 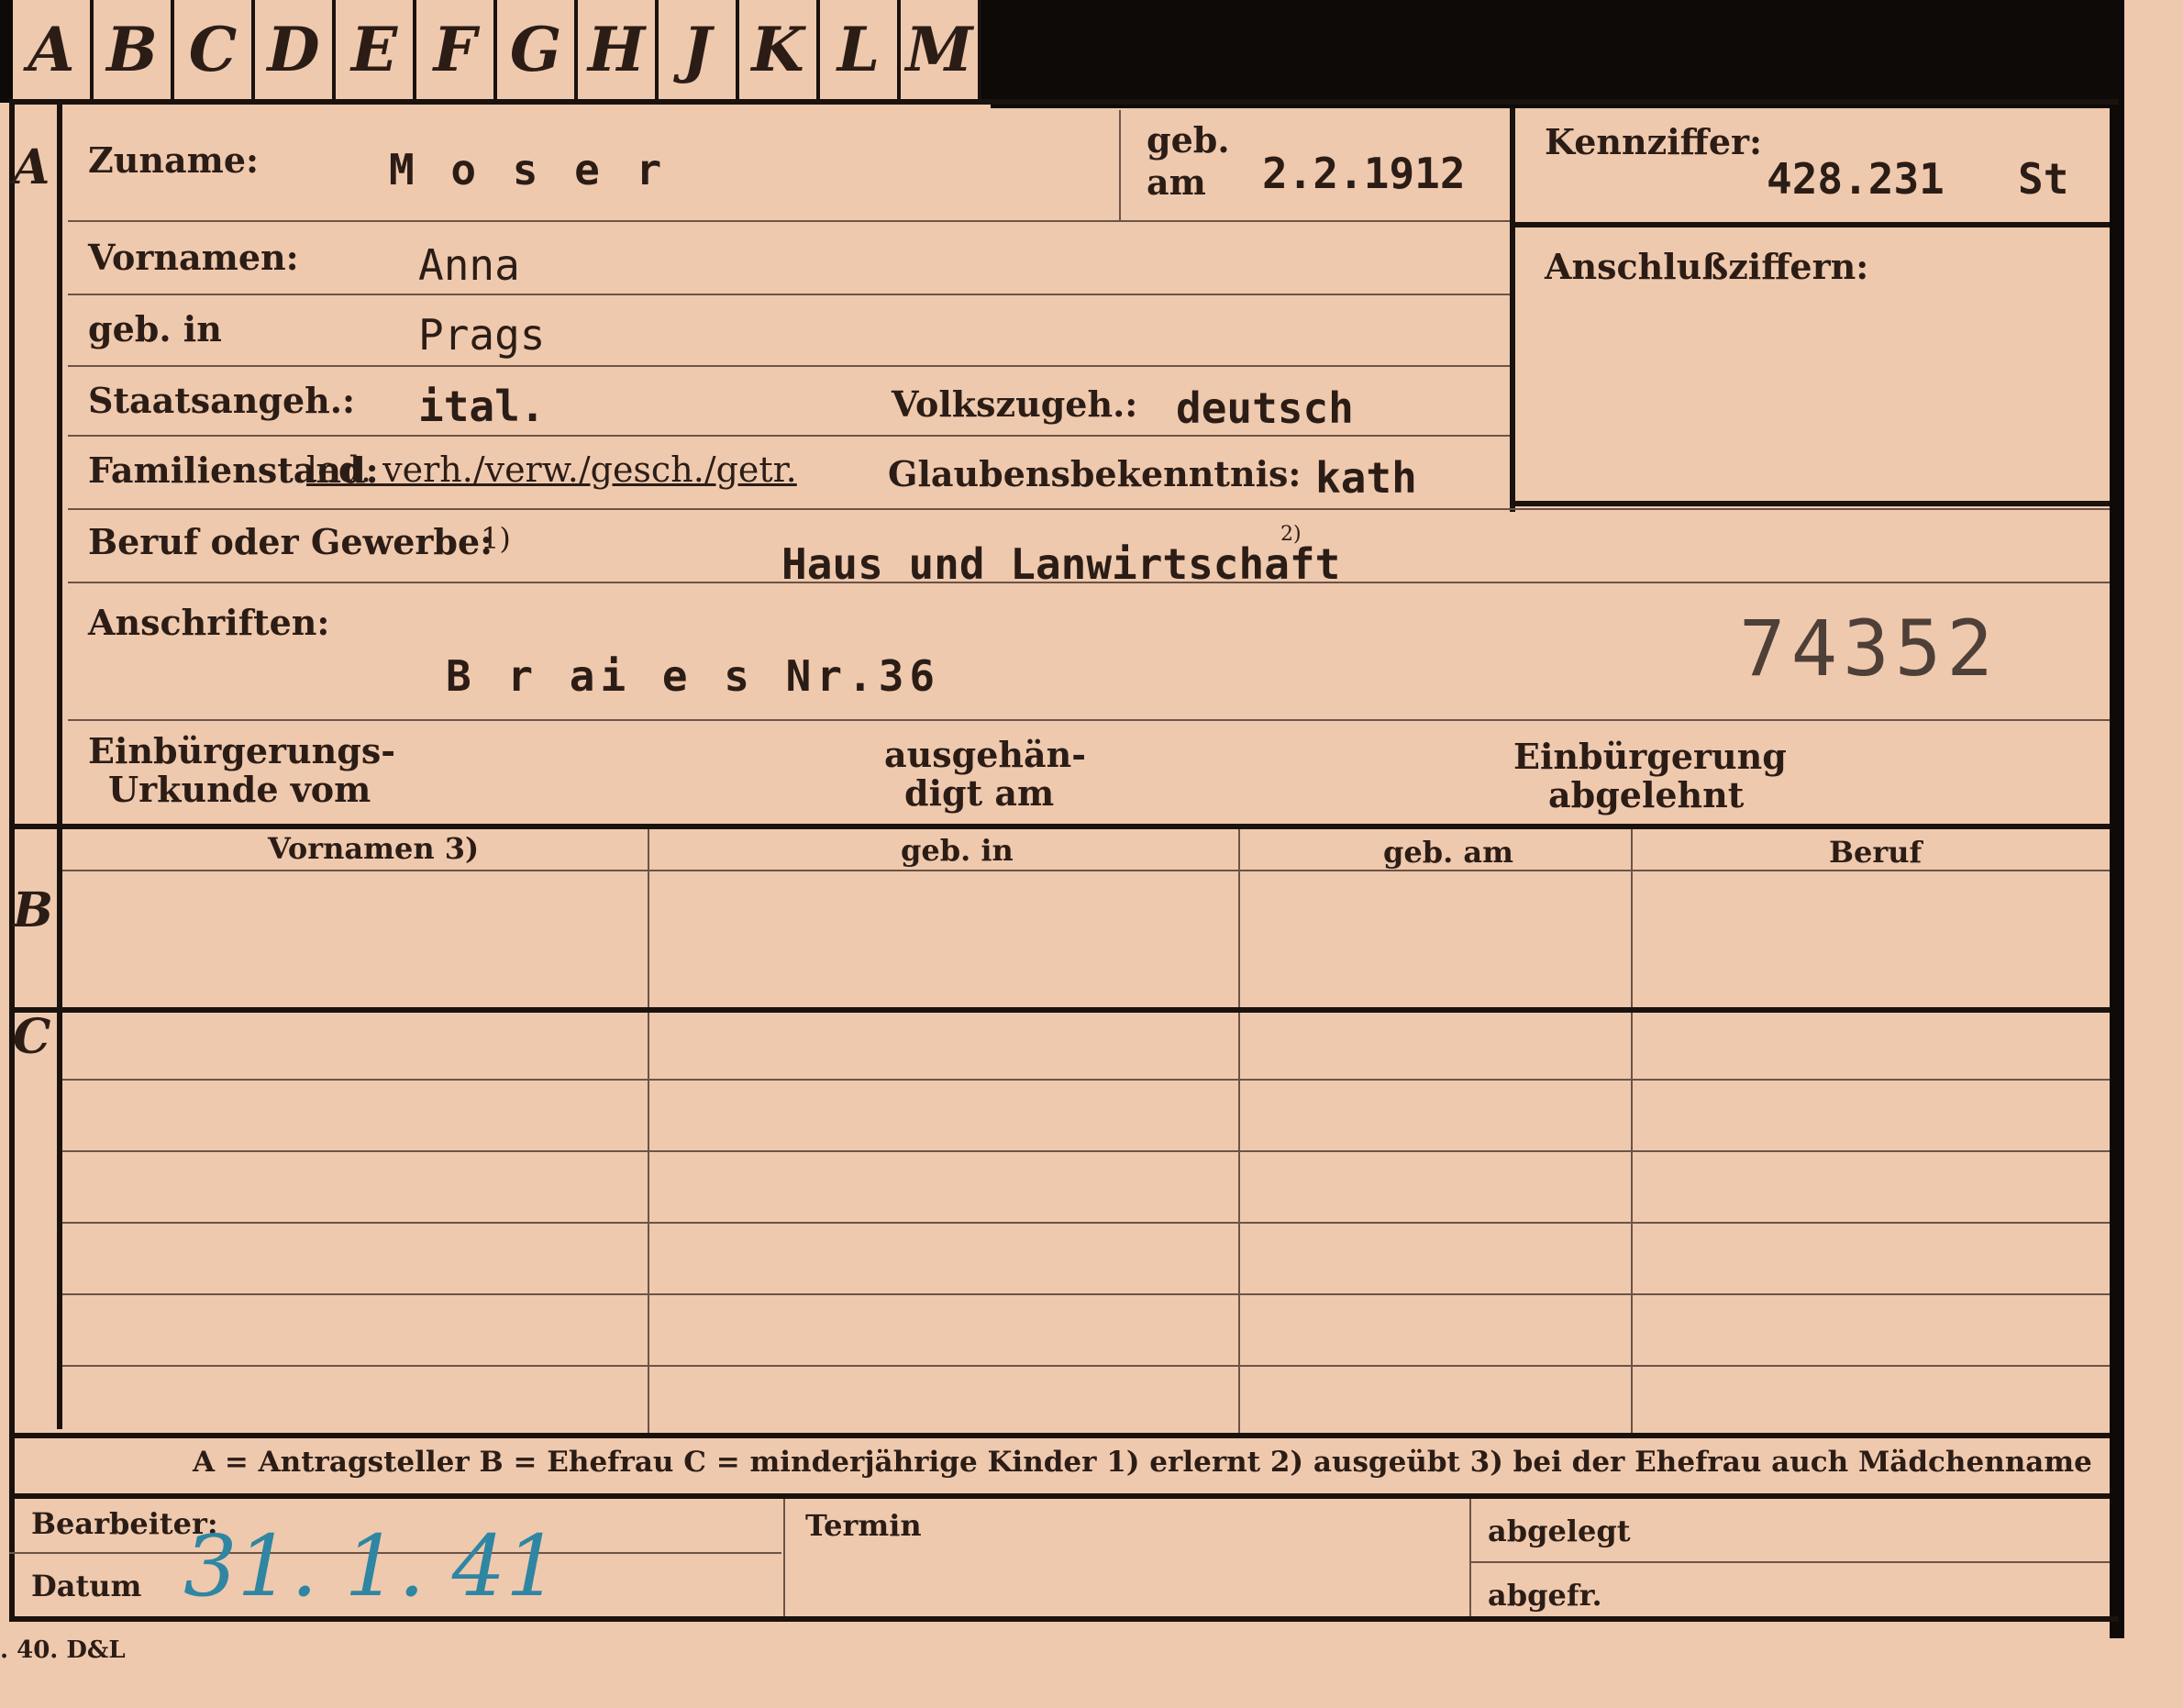 What do you see at coordinates (12, 860) in the screenshot?
I see `card-left-border` at bounding box center [12, 860].